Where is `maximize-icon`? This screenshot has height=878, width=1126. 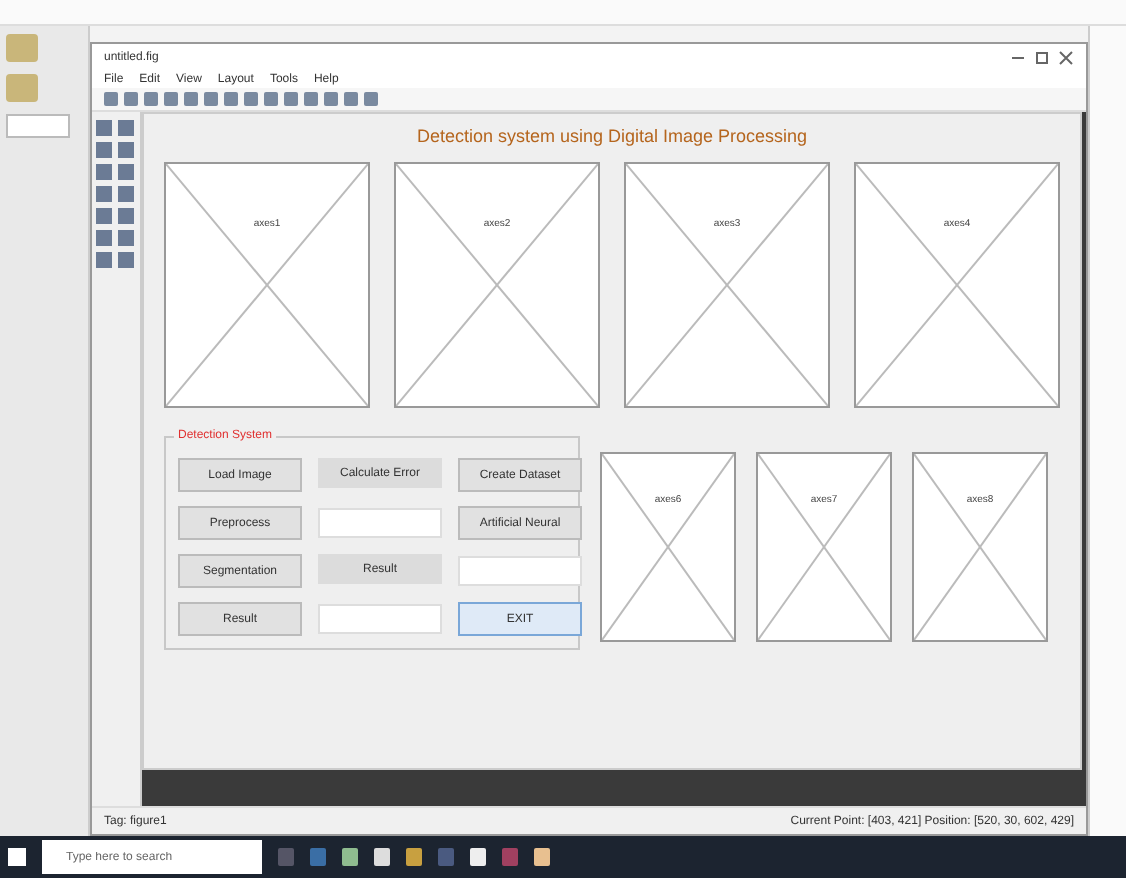
maximize-icon is located at coordinates (1042, 58).